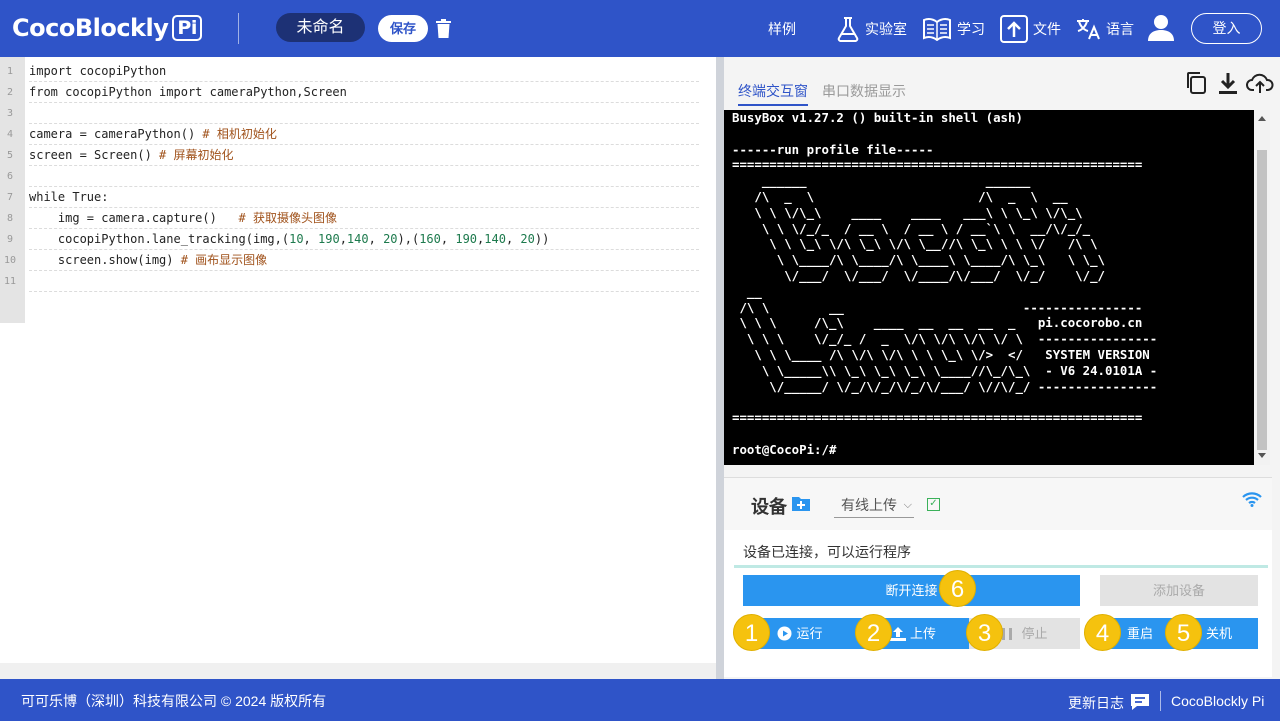  Describe the element at coordinates (238, 28) in the screenshot. I see `header-divider` at that location.